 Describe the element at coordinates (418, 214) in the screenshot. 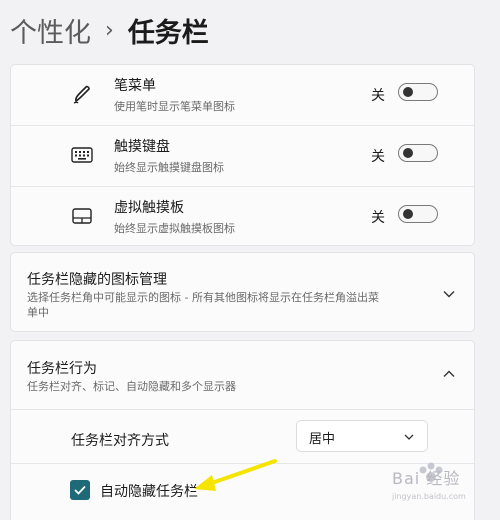

I see `virtual-touchpad-toggle` at that location.